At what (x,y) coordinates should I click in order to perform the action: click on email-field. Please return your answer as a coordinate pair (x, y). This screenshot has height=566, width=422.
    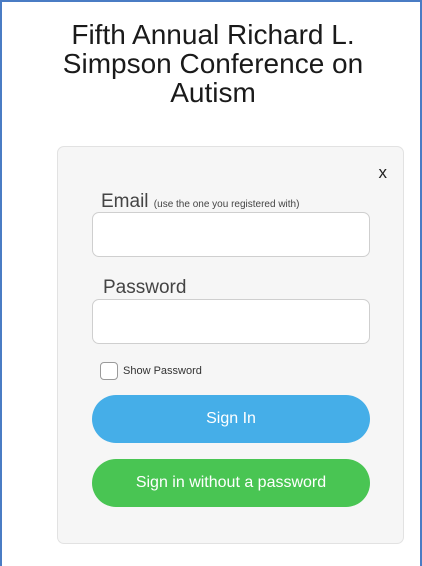
    Looking at the image, I should click on (231, 234).